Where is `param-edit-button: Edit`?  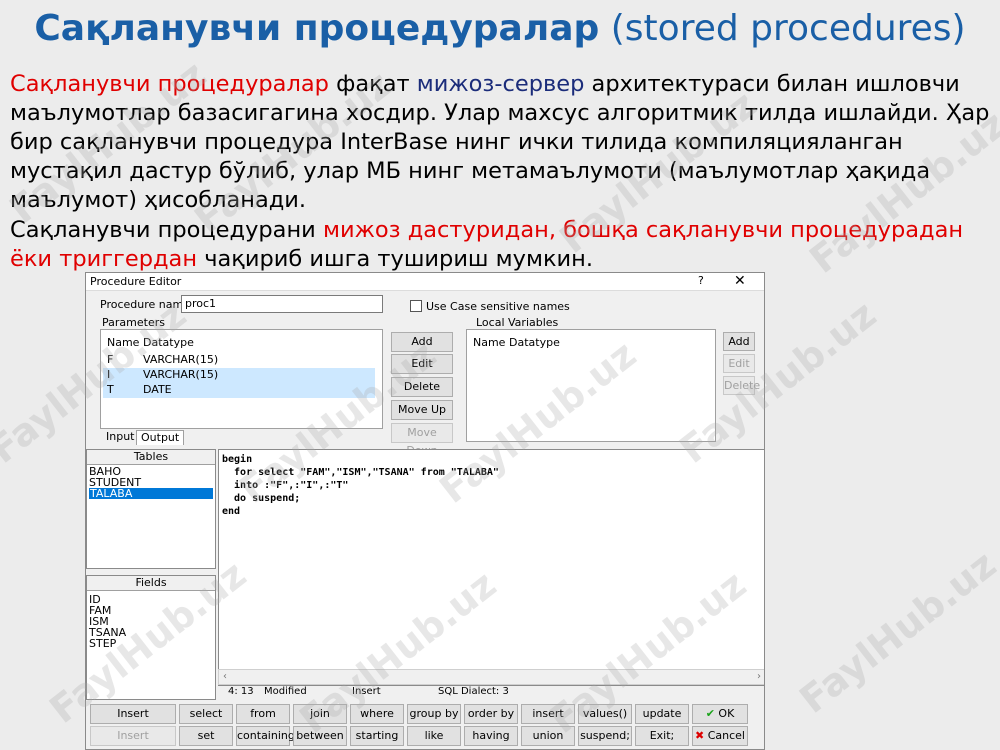
param-edit-button: Edit is located at coordinates (422, 364).